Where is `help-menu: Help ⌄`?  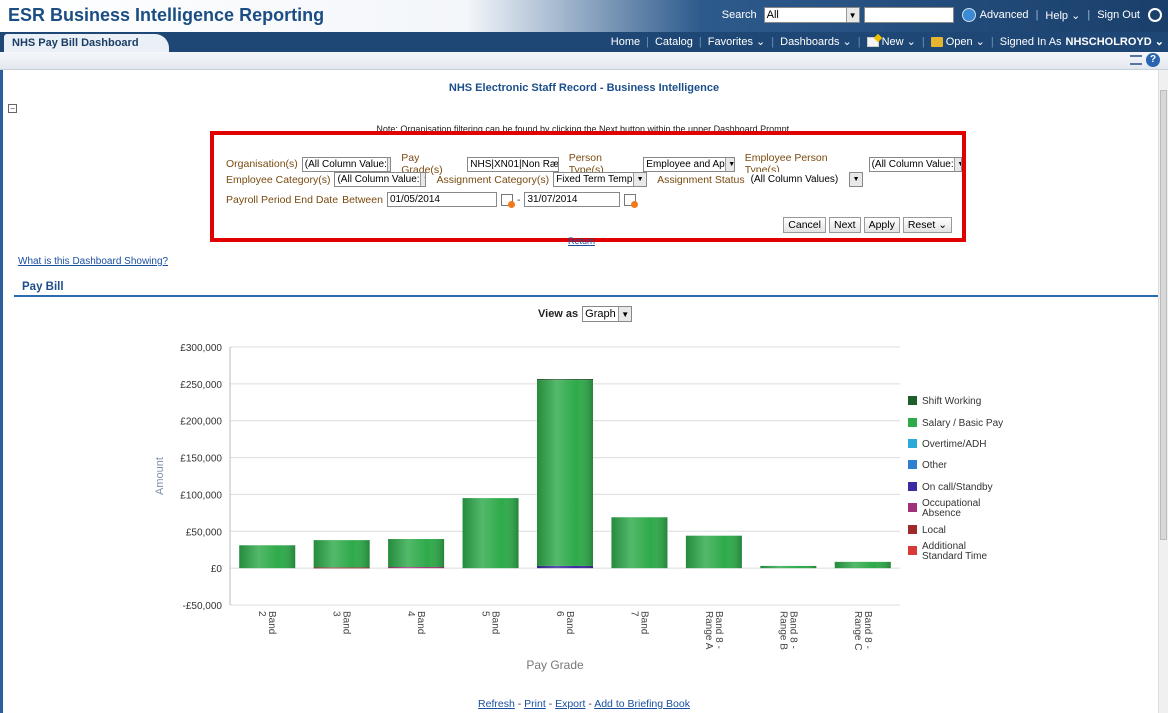 help-menu: Help ⌄ is located at coordinates (1062, 15).